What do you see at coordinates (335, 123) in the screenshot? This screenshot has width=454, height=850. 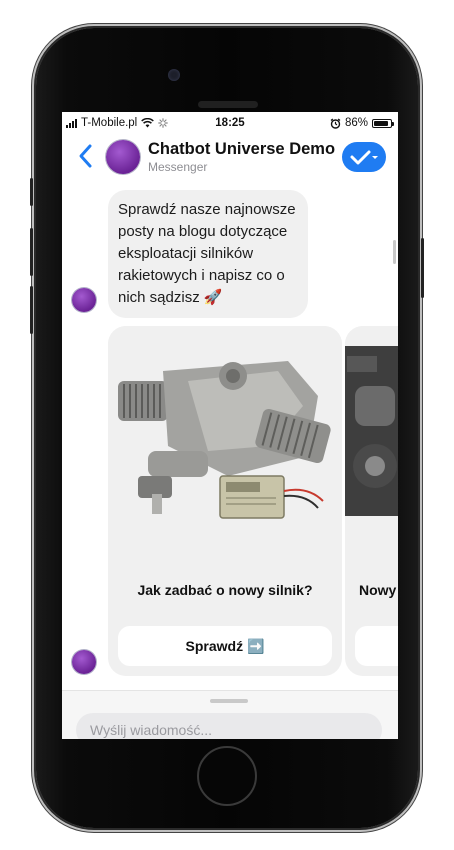 I see `alarm-icon` at bounding box center [335, 123].